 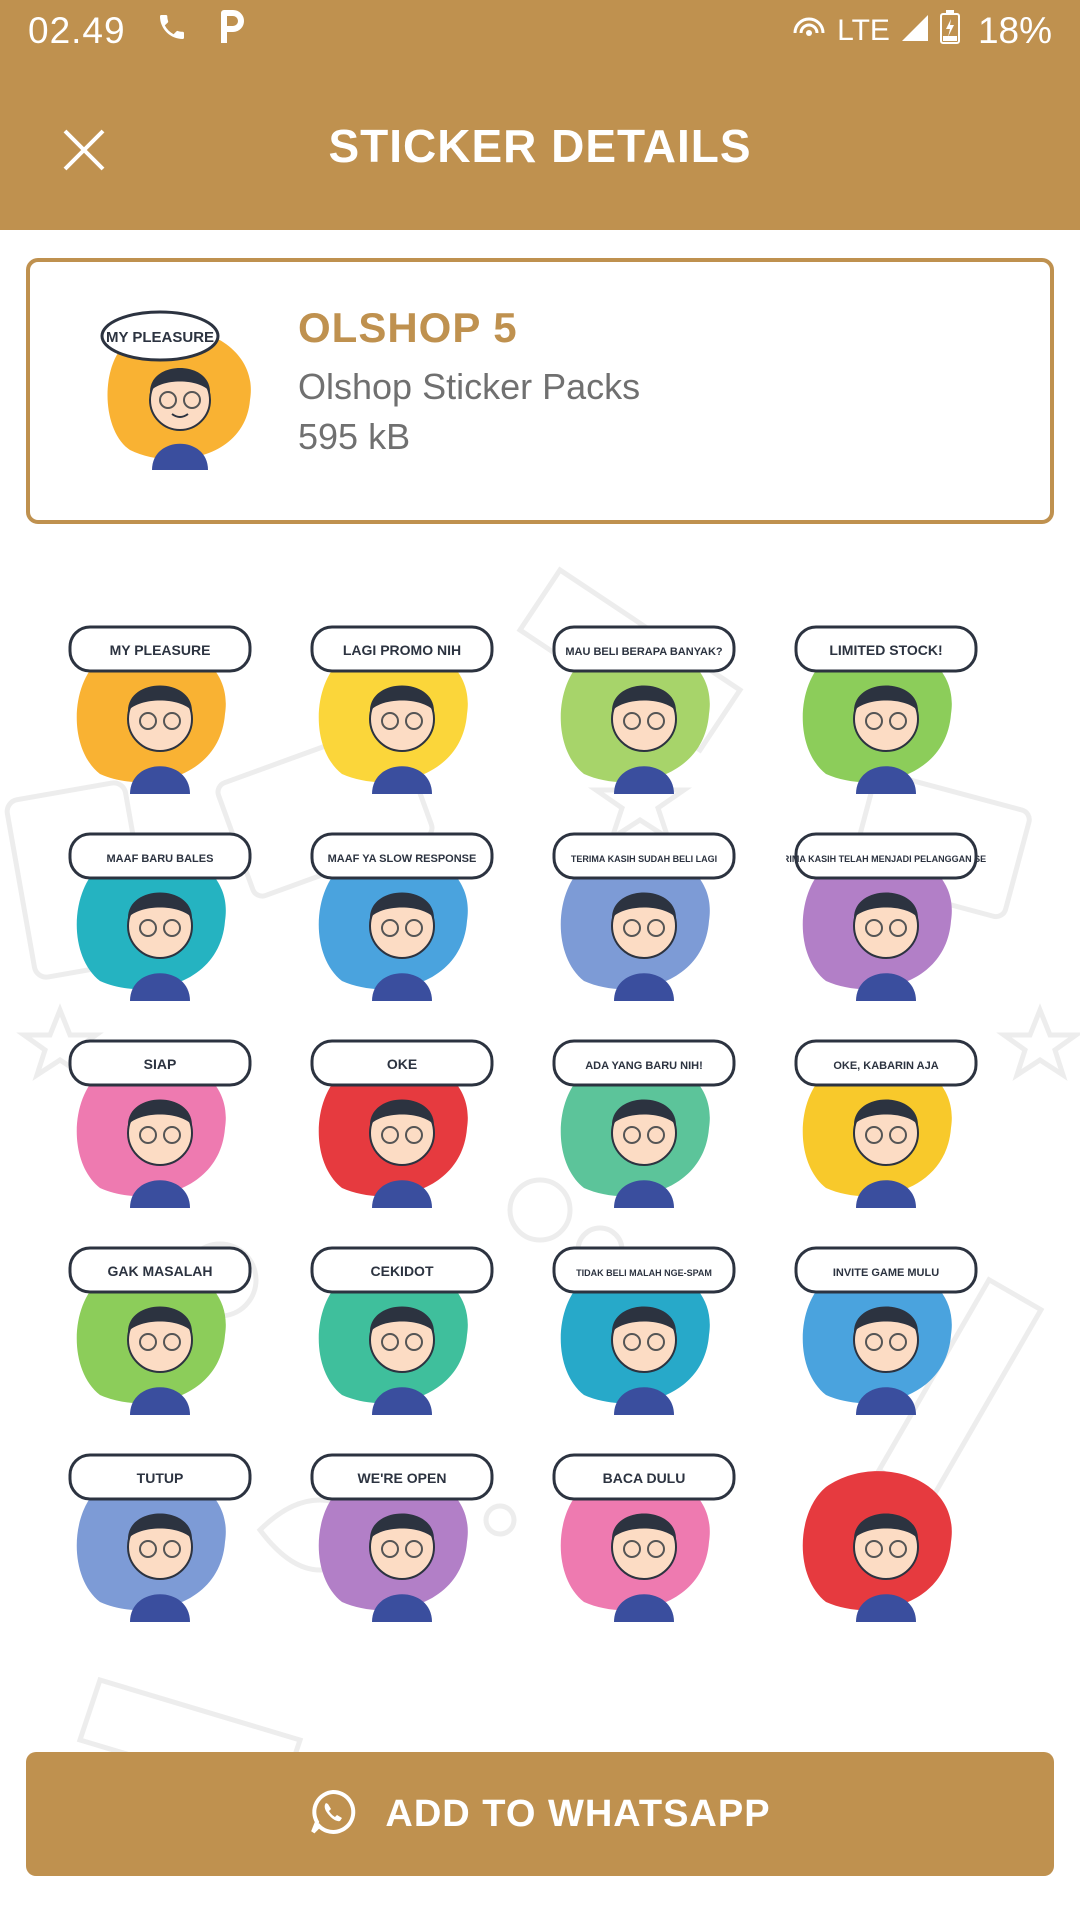 I want to click on sticker-image: OKE, so click(x=402, y=1123).